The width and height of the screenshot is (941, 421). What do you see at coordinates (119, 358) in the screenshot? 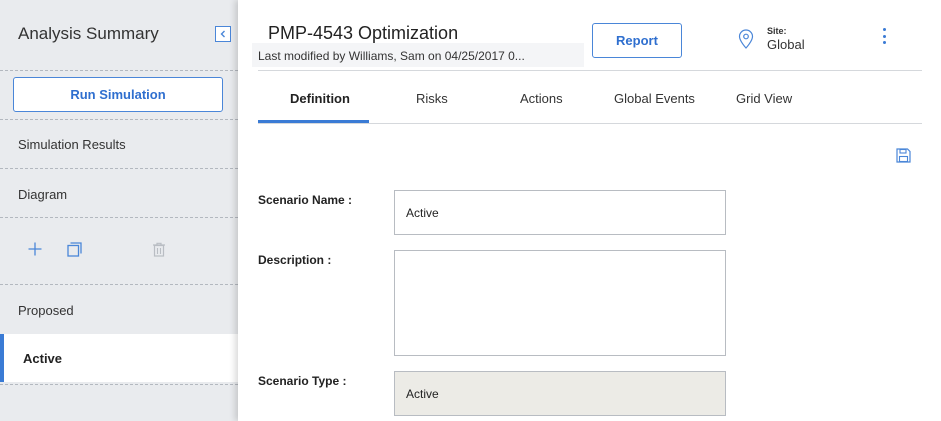
I see `scenario-item-active: Active` at bounding box center [119, 358].